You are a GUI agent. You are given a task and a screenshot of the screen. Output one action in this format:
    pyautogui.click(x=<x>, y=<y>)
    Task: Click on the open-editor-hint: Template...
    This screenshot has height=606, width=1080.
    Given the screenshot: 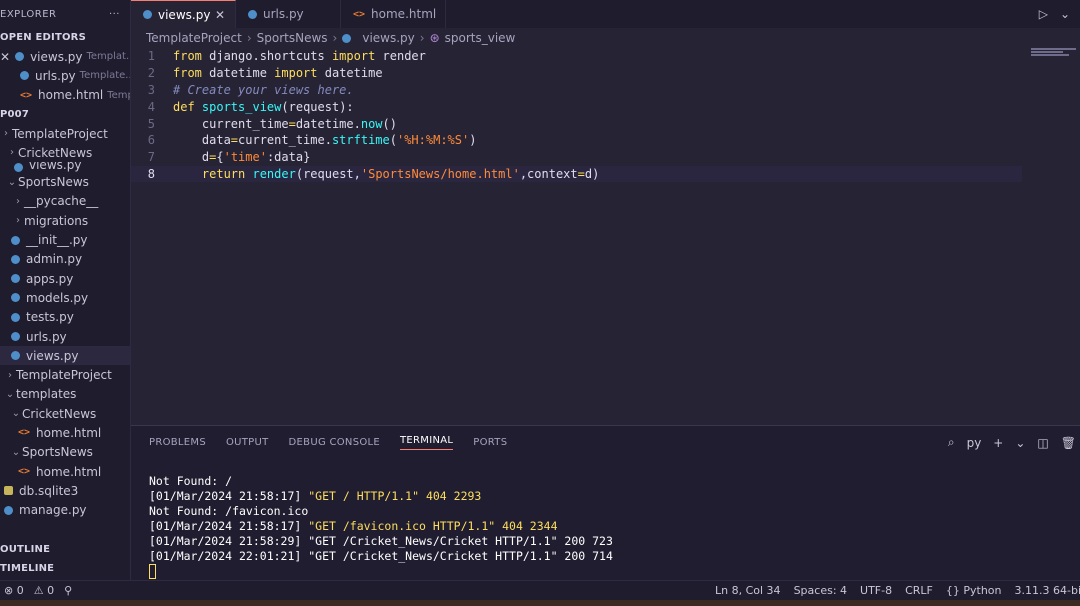 What is the action you would take?
    pyautogui.click(x=105, y=76)
    